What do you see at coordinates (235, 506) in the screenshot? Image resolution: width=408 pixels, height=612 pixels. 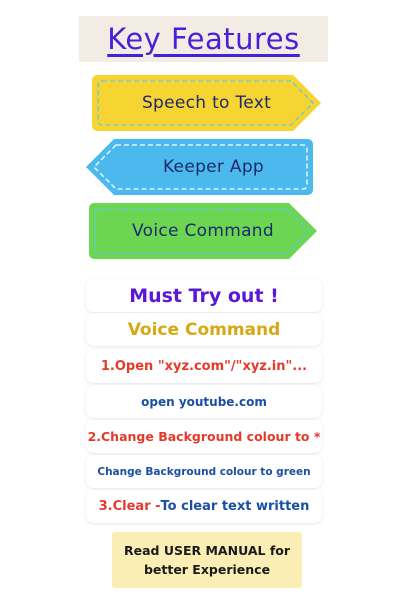 I see `clear-command-description: To clear text written` at bounding box center [235, 506].